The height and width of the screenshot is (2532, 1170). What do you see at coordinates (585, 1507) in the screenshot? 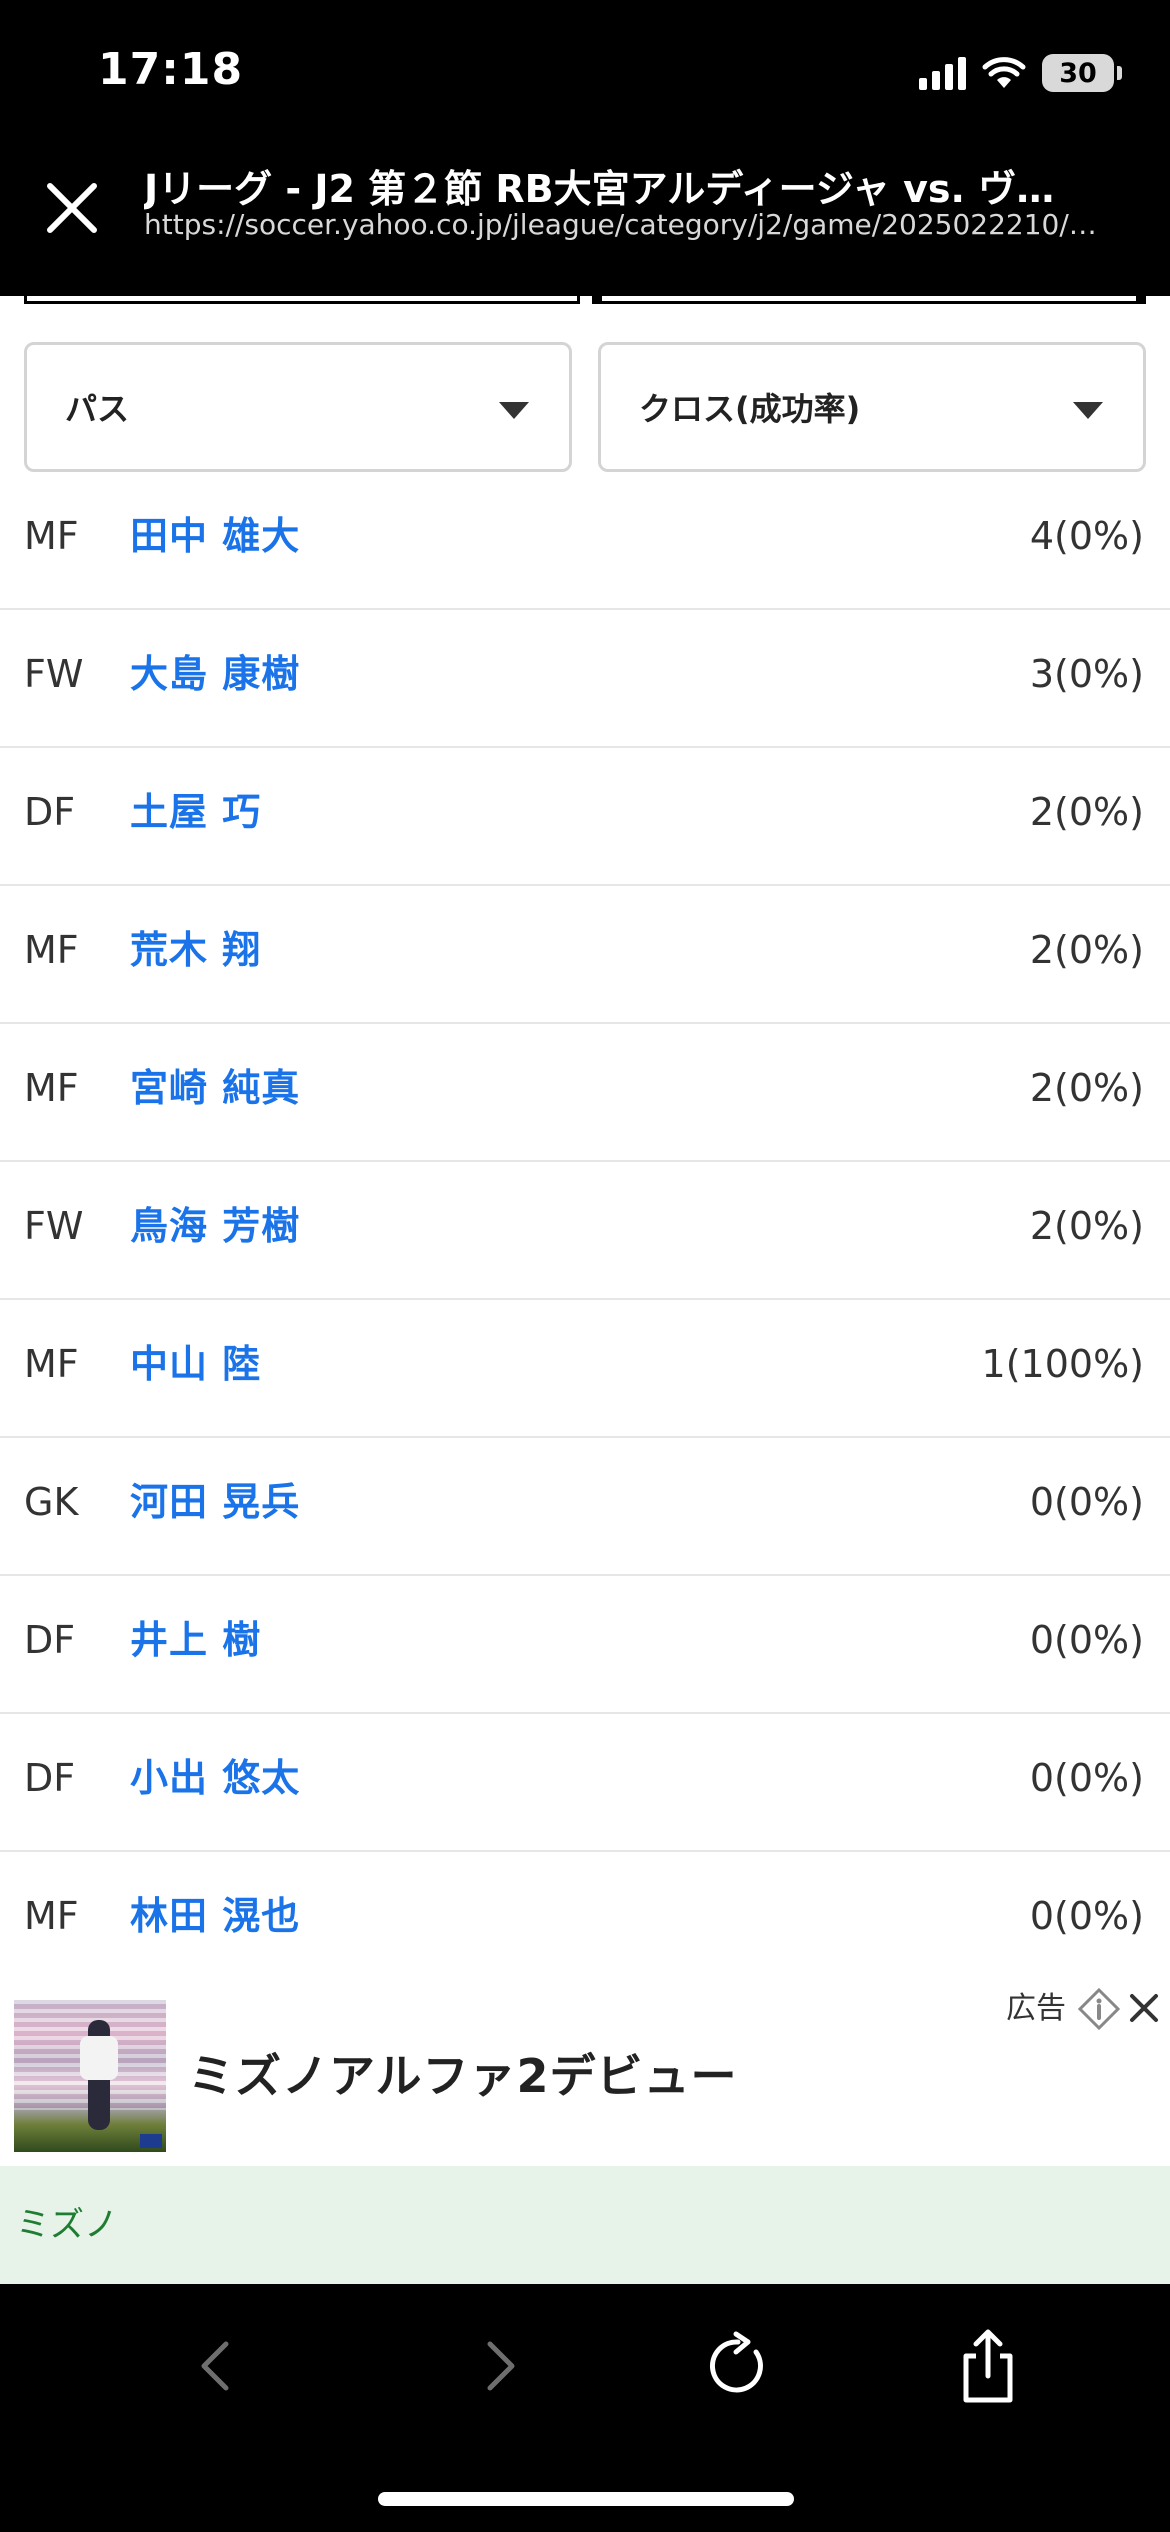
I see `table-row: GK 河田 晃兵 0(0%)` at bounding box center [585, 1507].